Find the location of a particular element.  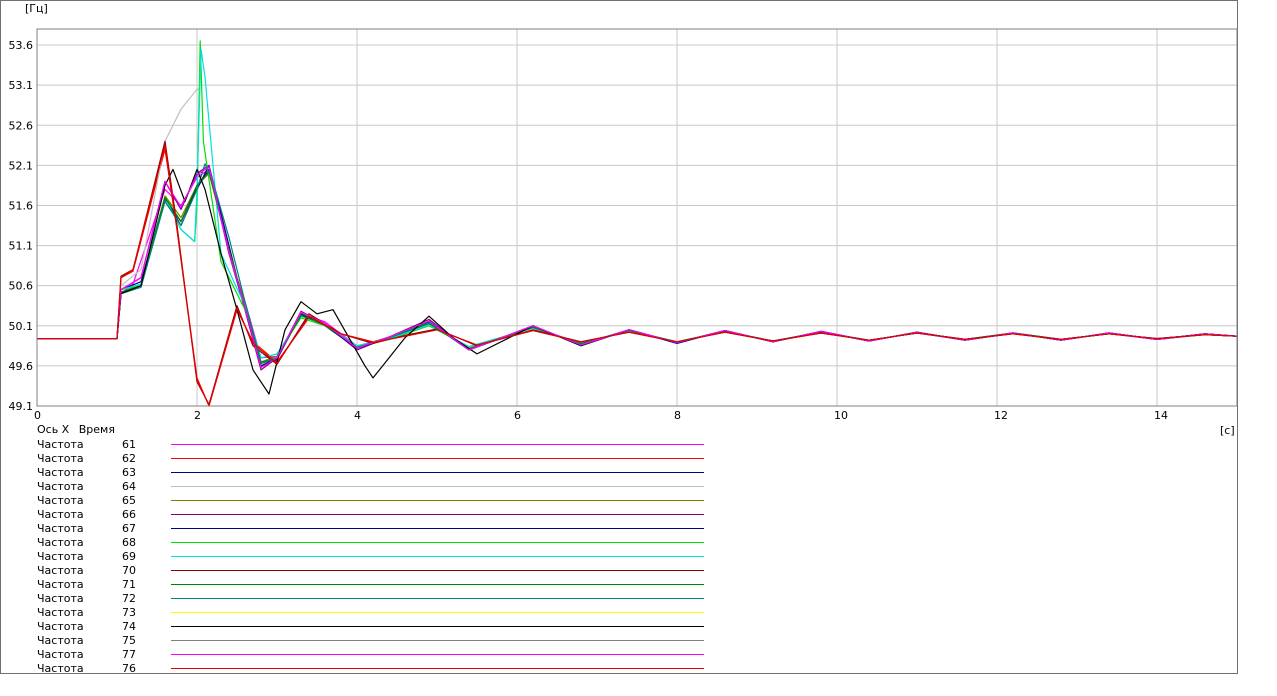

legend-series-id: 69 is located at coordinates (129, 556).